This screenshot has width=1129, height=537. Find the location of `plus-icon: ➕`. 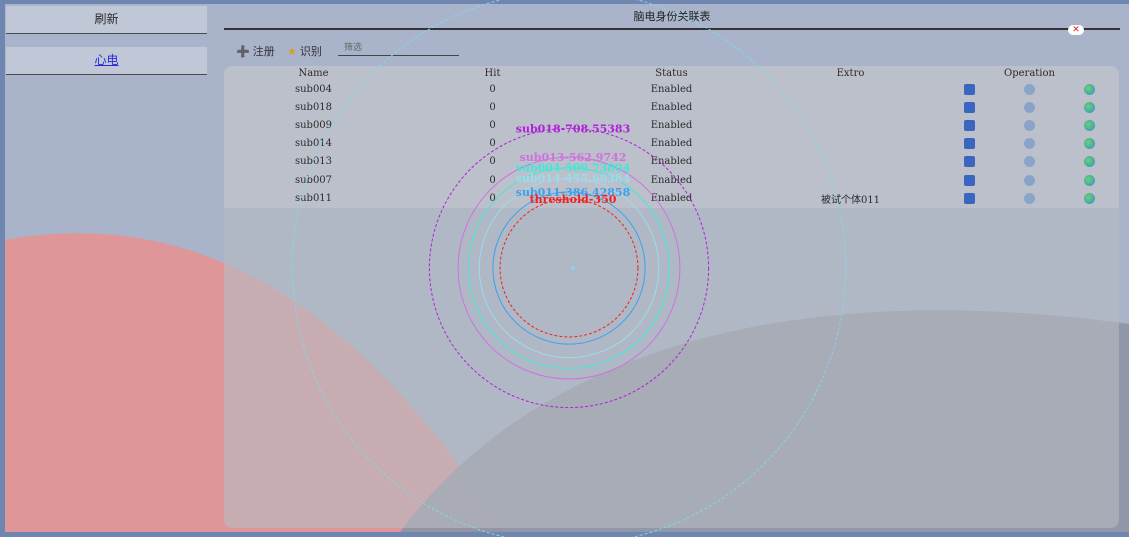

plus-icon: ➕ is located at coordinates (243, 51).